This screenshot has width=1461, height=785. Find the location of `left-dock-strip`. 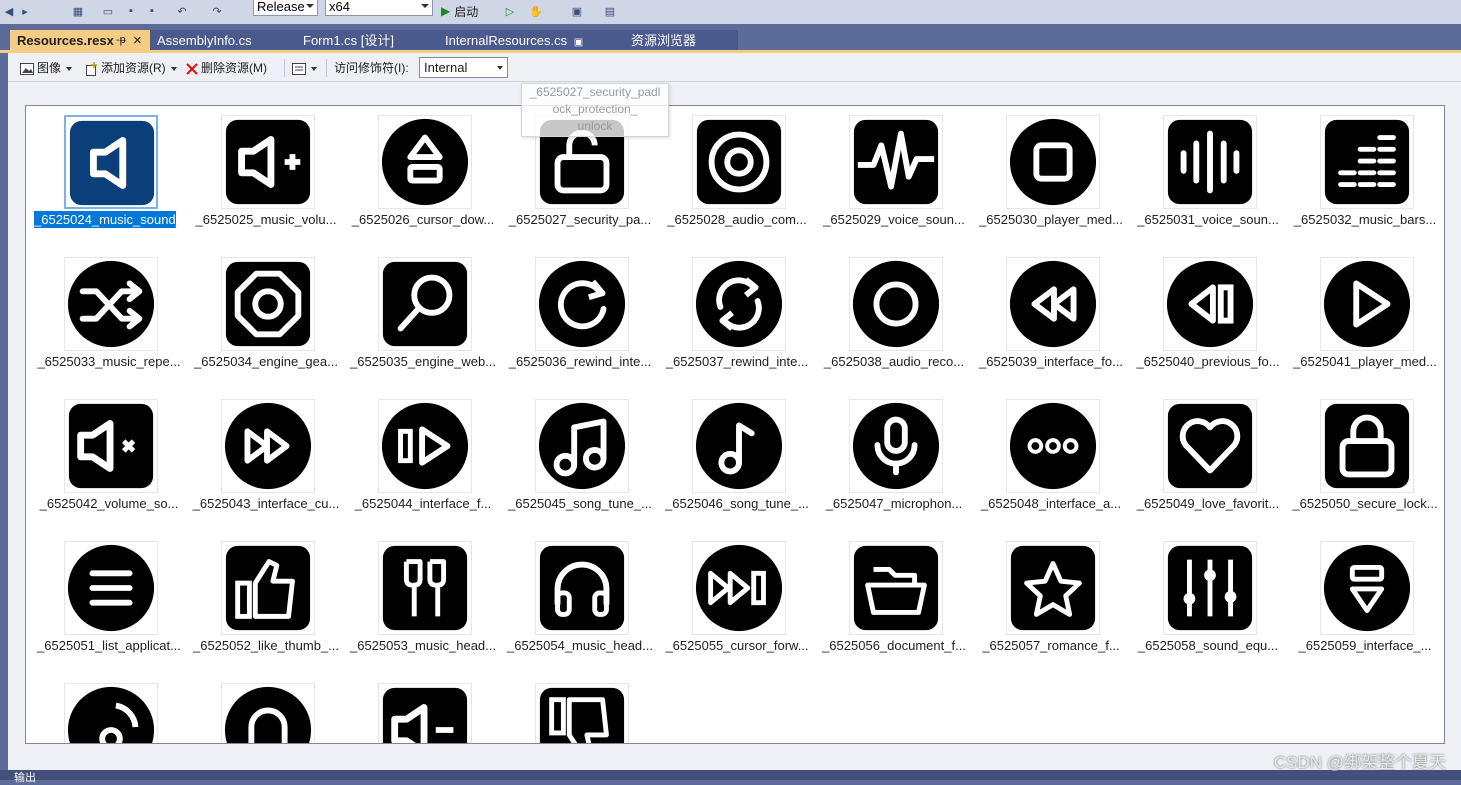

left-dock-strip is located at coordinates (4, 411).